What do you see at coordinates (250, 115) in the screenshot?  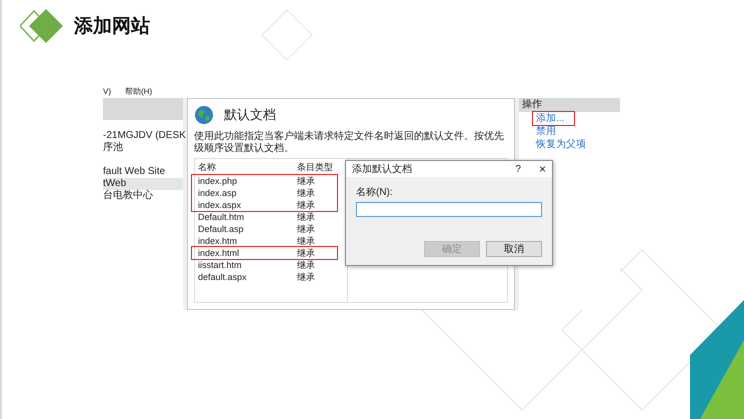 I see `feature-title: 默认文档` at bounding box center [250, 115].